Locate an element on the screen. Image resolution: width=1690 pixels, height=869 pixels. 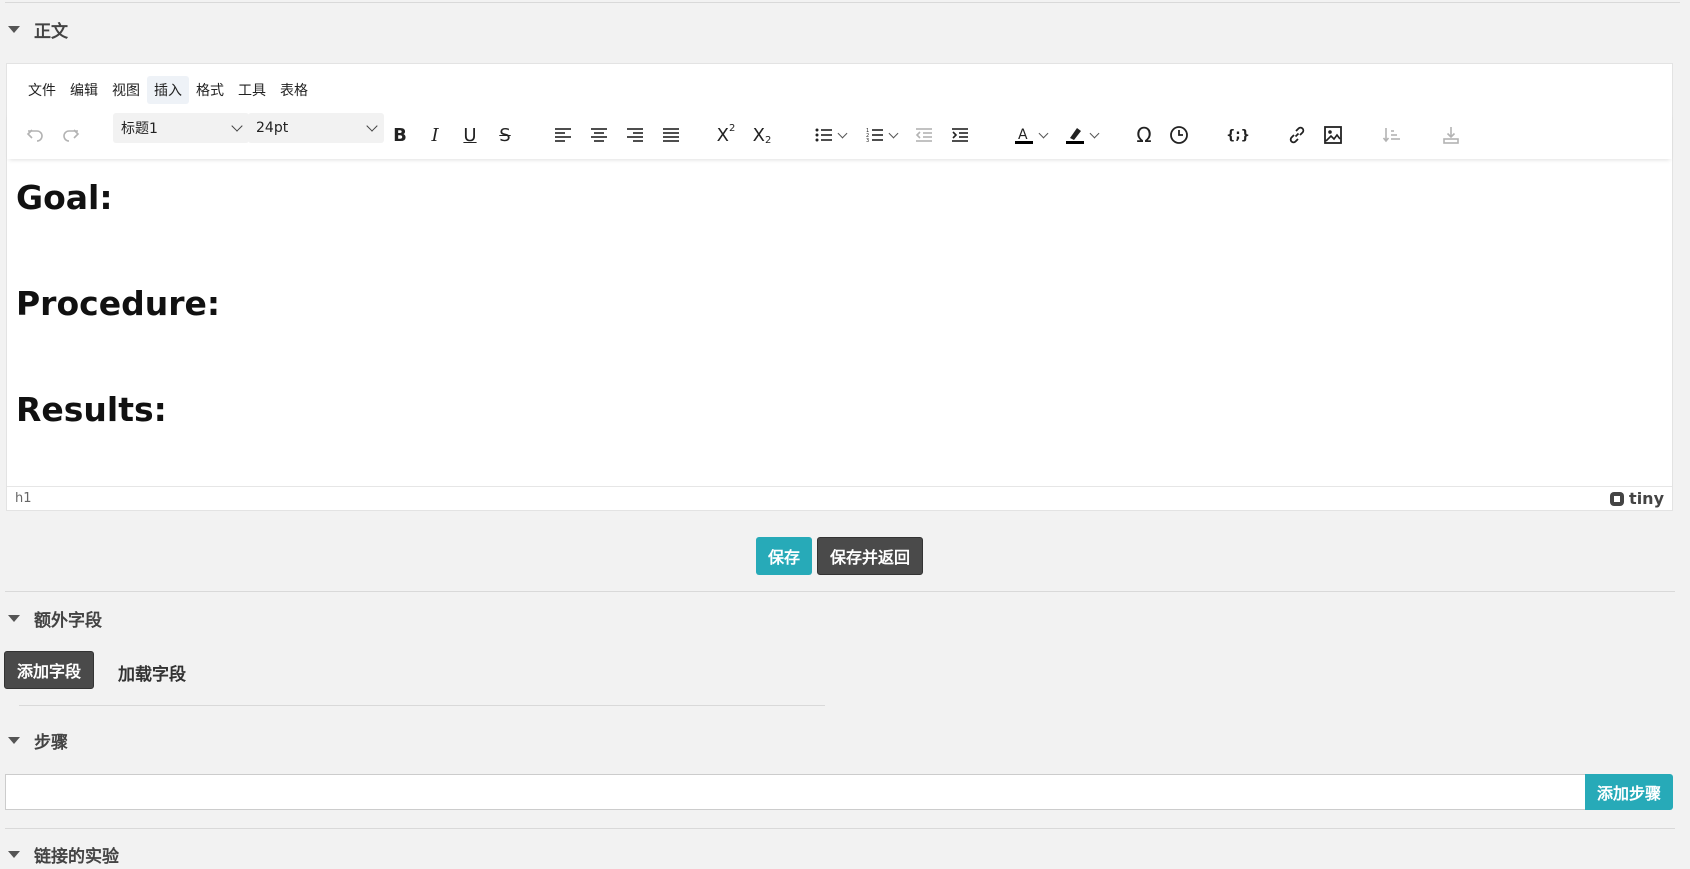
menu-table: 表格 is located at coordinates (294, 90).